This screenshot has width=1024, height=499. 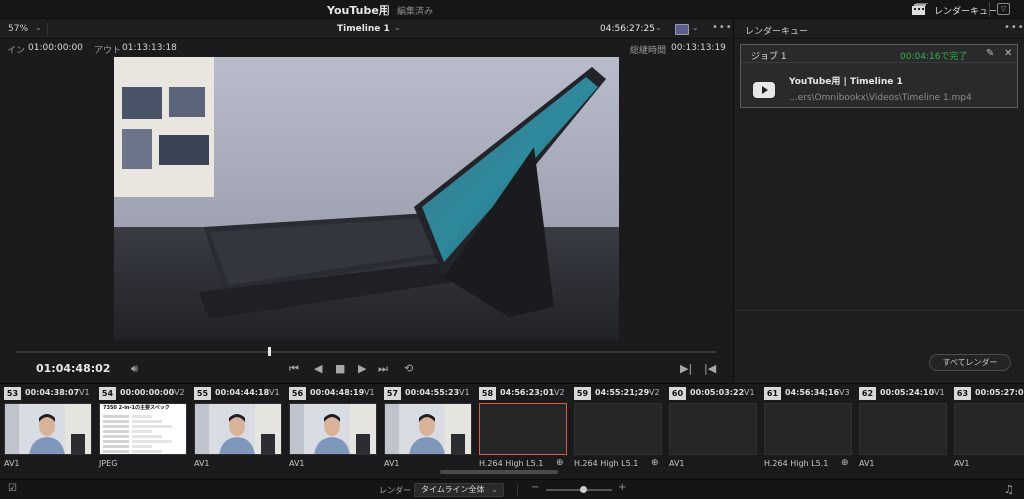 I want to click on transport-controls: 01:04:48:02 🔊︎ ⏮︎ ◀ ■ ▶ ⏭︎ ⟲ ▶| |◀, so click(x=366, y=370).